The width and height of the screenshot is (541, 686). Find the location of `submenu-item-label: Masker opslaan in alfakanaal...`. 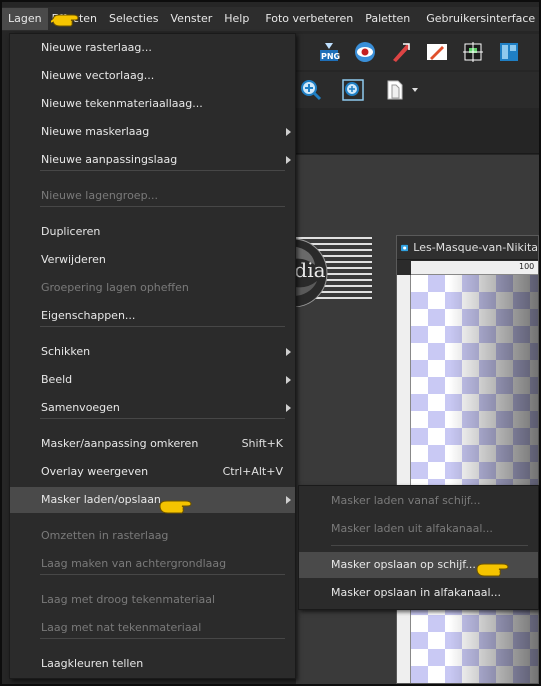

submenu-item-label: Masker opslaan in alfakanaal... is located at coordinates (416, 592).